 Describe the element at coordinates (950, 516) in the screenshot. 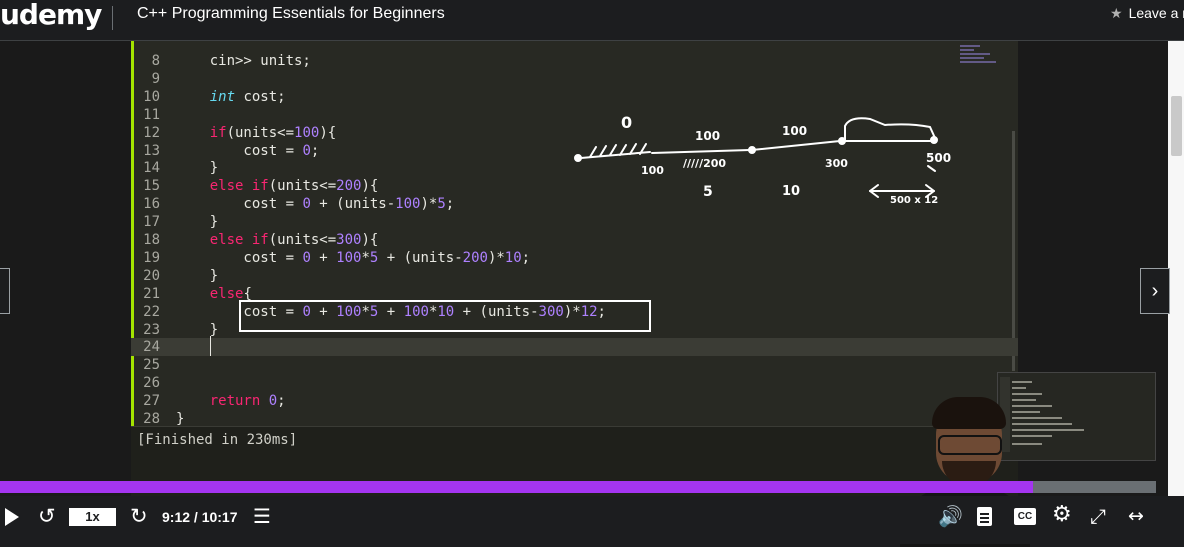

I see `volume-icon: 🔊` at that location.